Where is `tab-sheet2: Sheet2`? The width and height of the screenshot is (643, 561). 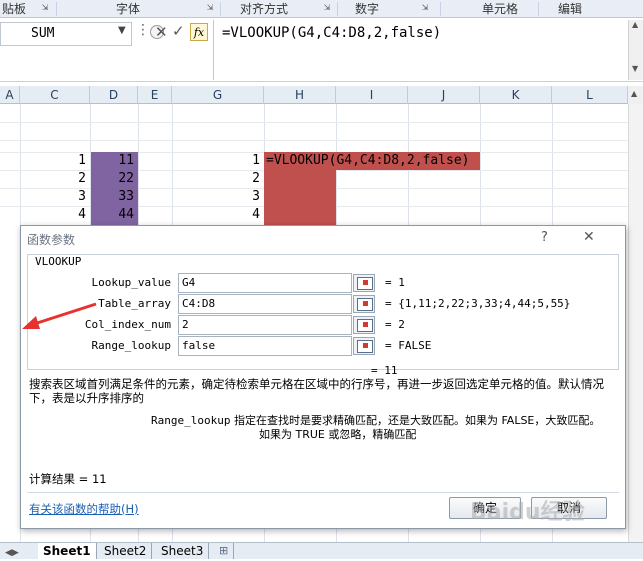 tab-sheet2: Sheet2 is located at coordinates (126, 551).